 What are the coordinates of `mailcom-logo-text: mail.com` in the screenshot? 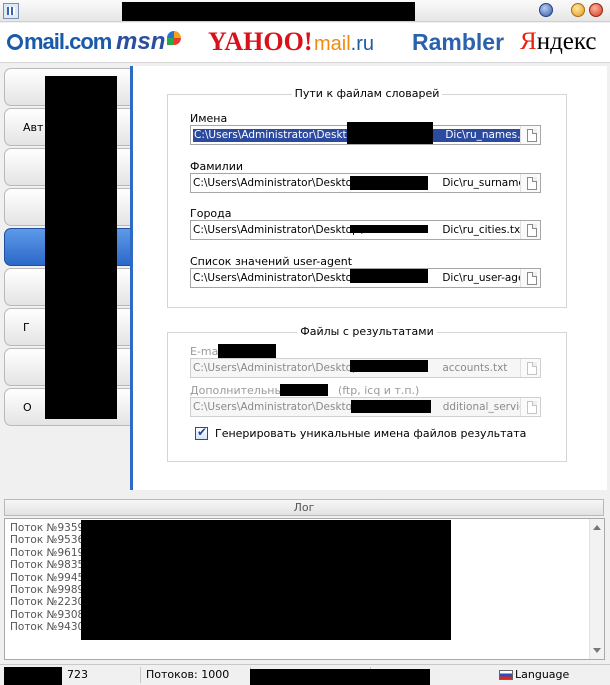 It's located at (68, 41).